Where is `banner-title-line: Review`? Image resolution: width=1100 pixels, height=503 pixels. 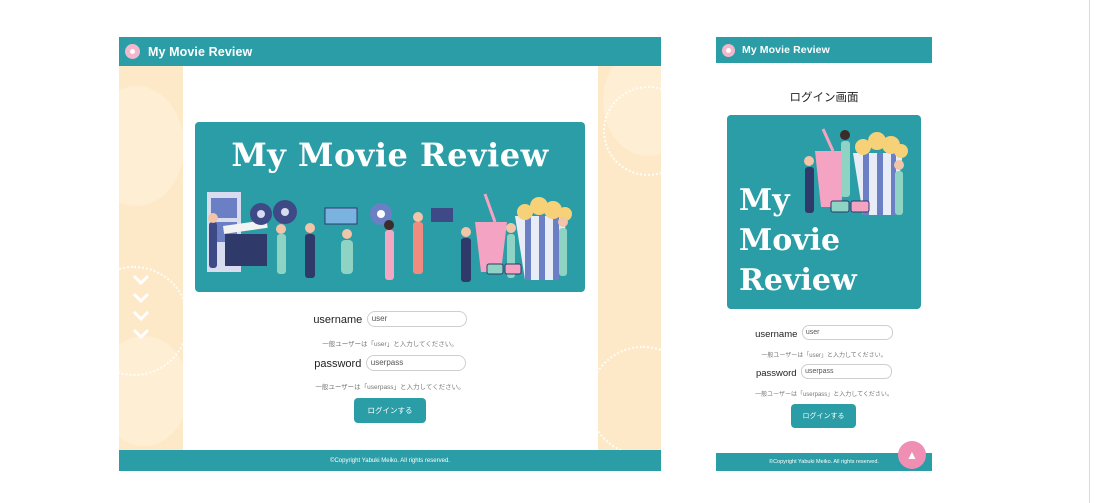
banner-title-line: Review is located at coordinates (798, 280).